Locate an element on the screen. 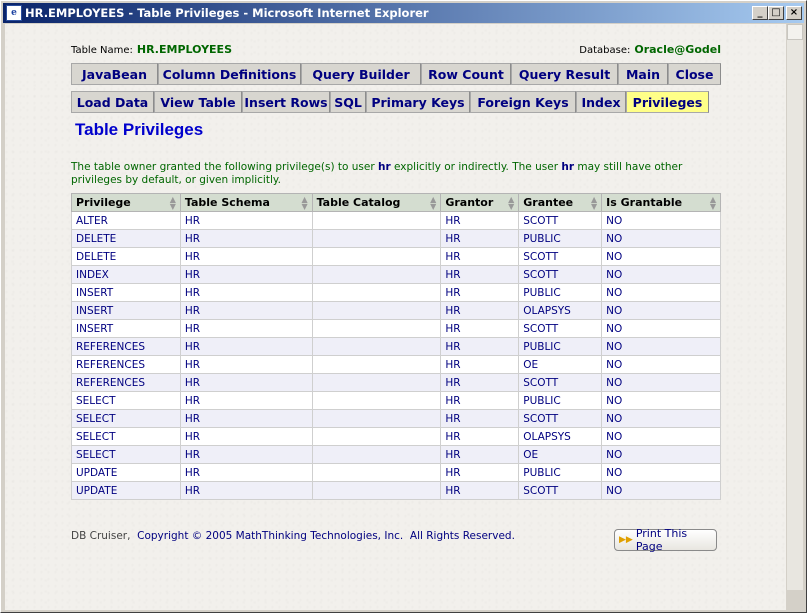 This screenshot has height=613, width=807. table-name-value: HR.EMPLOYEES is located at coordinates (184, 49).